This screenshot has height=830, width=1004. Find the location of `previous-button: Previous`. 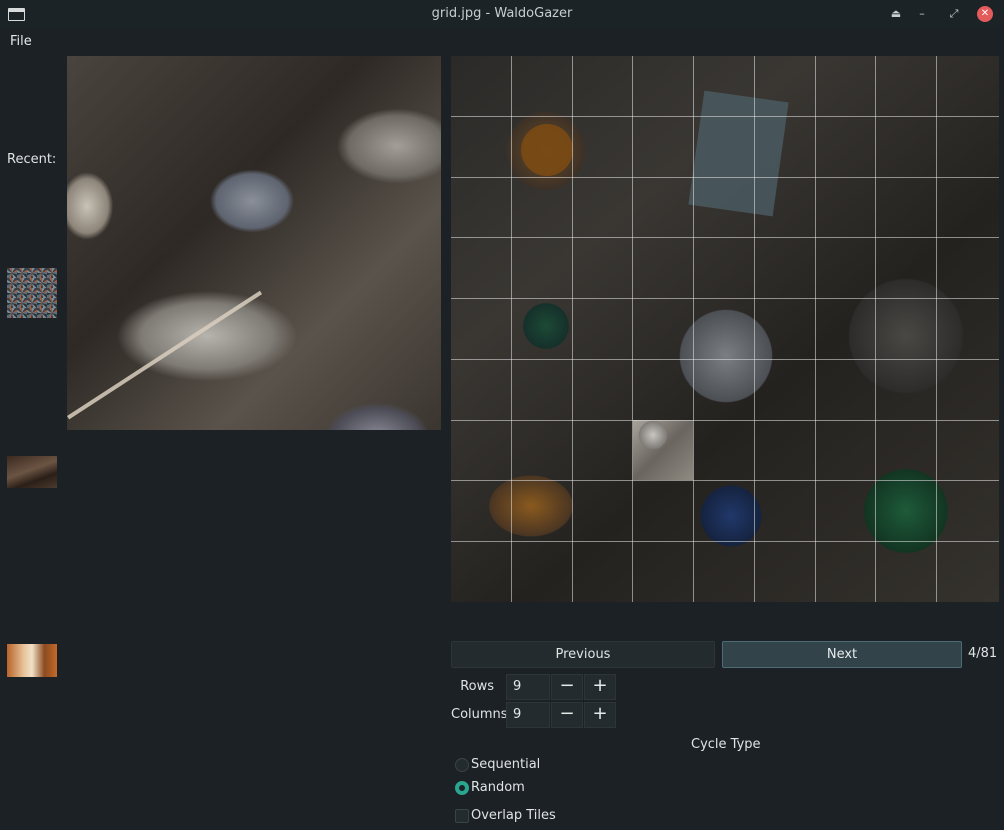

previous-button: Previous is located at coordinates (583, 654).